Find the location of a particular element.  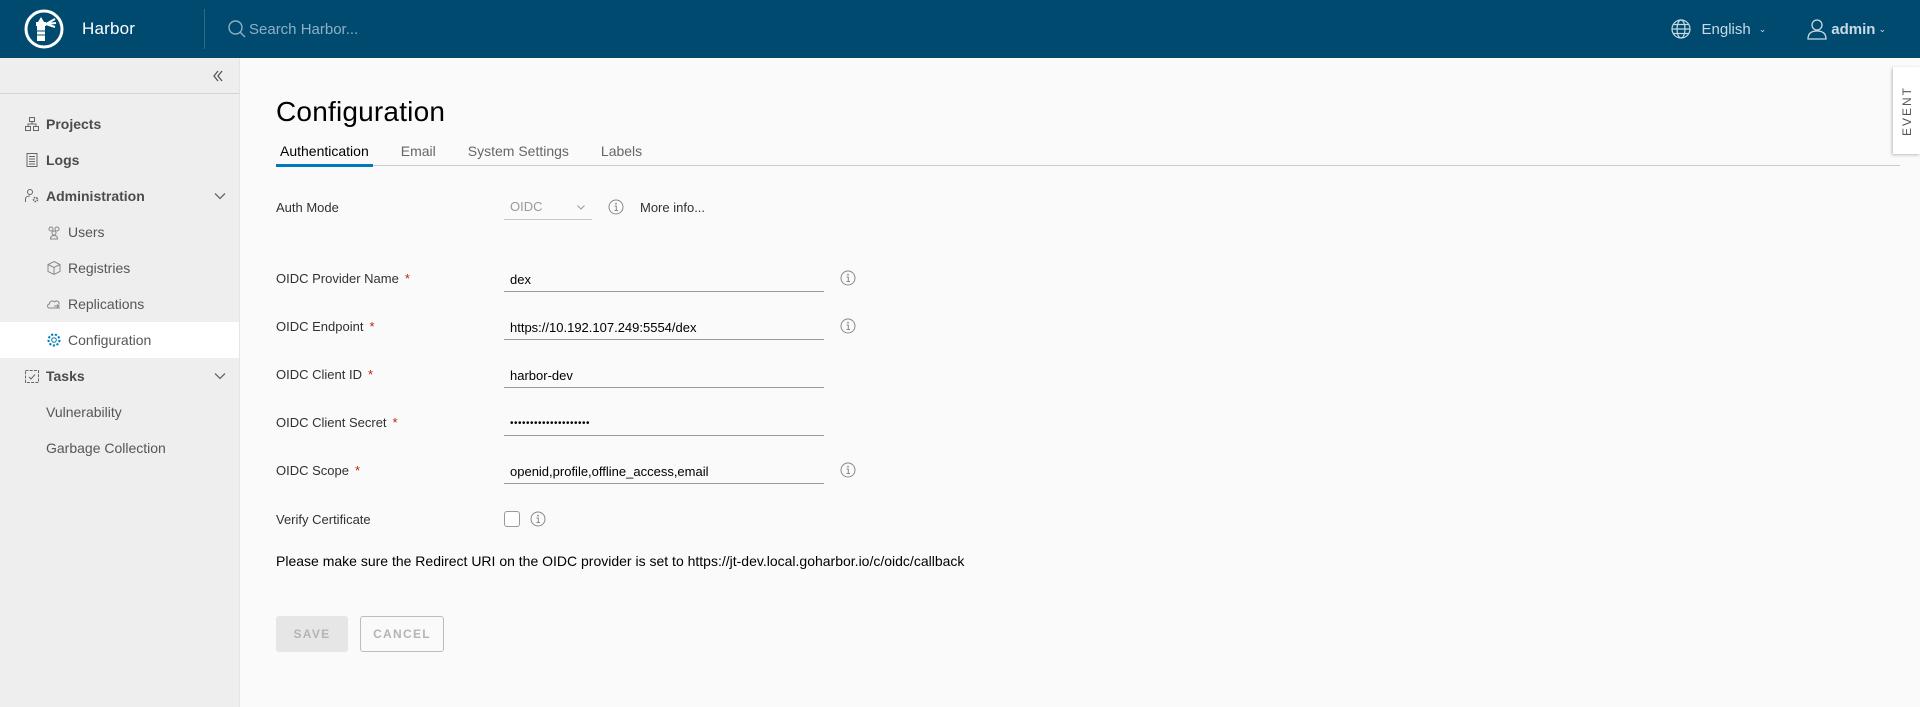

page-title: Configuration is located at coordinates (361, 111).